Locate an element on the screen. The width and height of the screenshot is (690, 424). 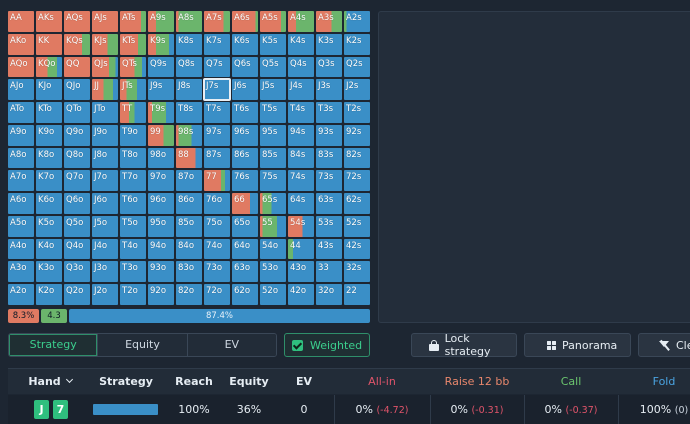
hand-cell-85o: 85o is located at coordinates (189, 226).